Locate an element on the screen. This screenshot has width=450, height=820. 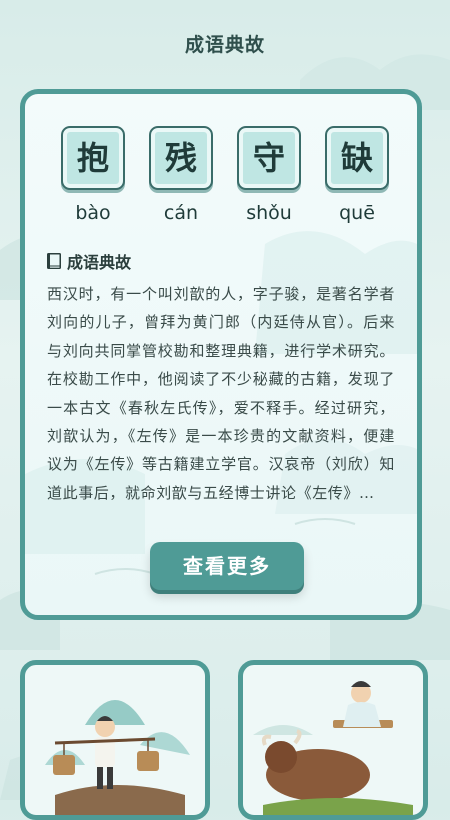
idiom-pinyin: shǒu is located at coordinates (269, 213).